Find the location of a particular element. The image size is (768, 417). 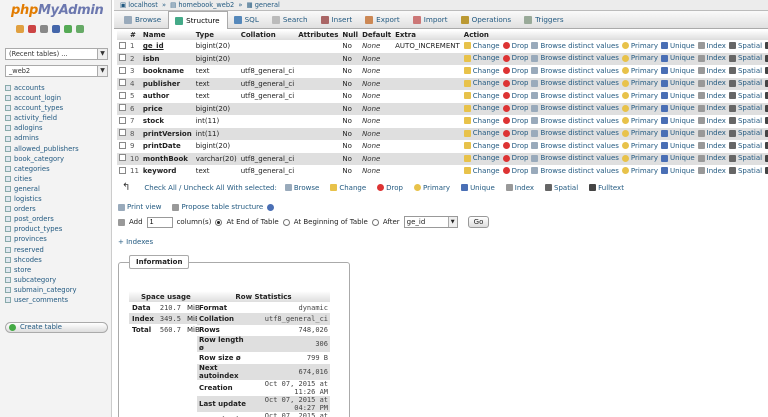

tab-import: Import is located at coordinates (431, 20).